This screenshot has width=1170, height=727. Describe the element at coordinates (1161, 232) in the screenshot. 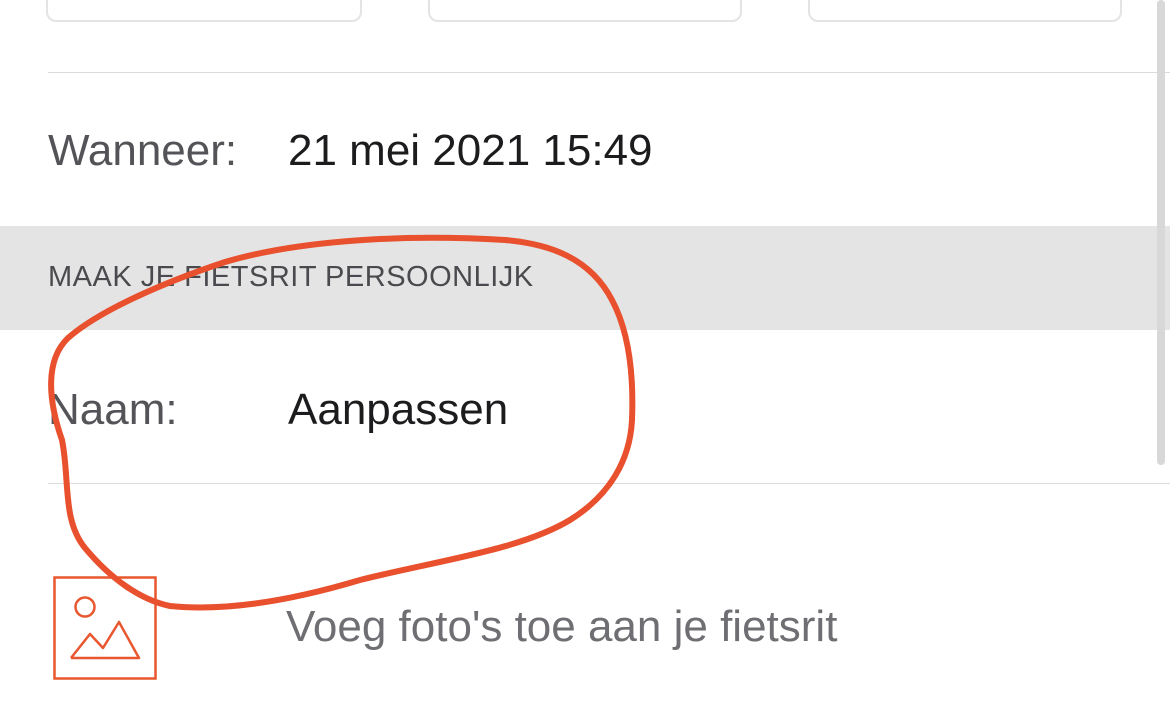

I see `scrollbar` at that location.